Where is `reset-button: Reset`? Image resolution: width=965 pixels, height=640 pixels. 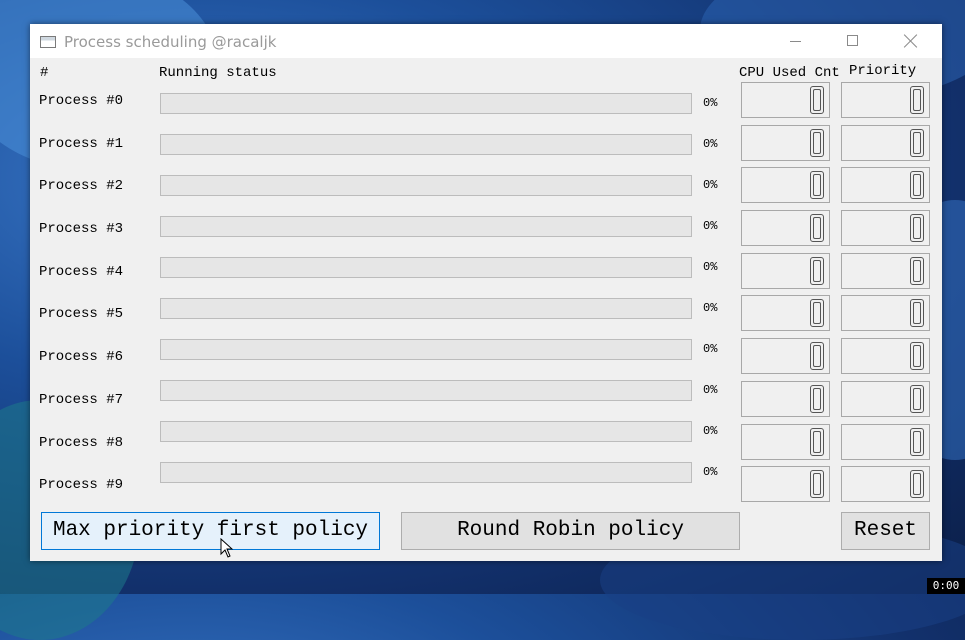 reset-button: Reset is located at coordinates (885, 531).